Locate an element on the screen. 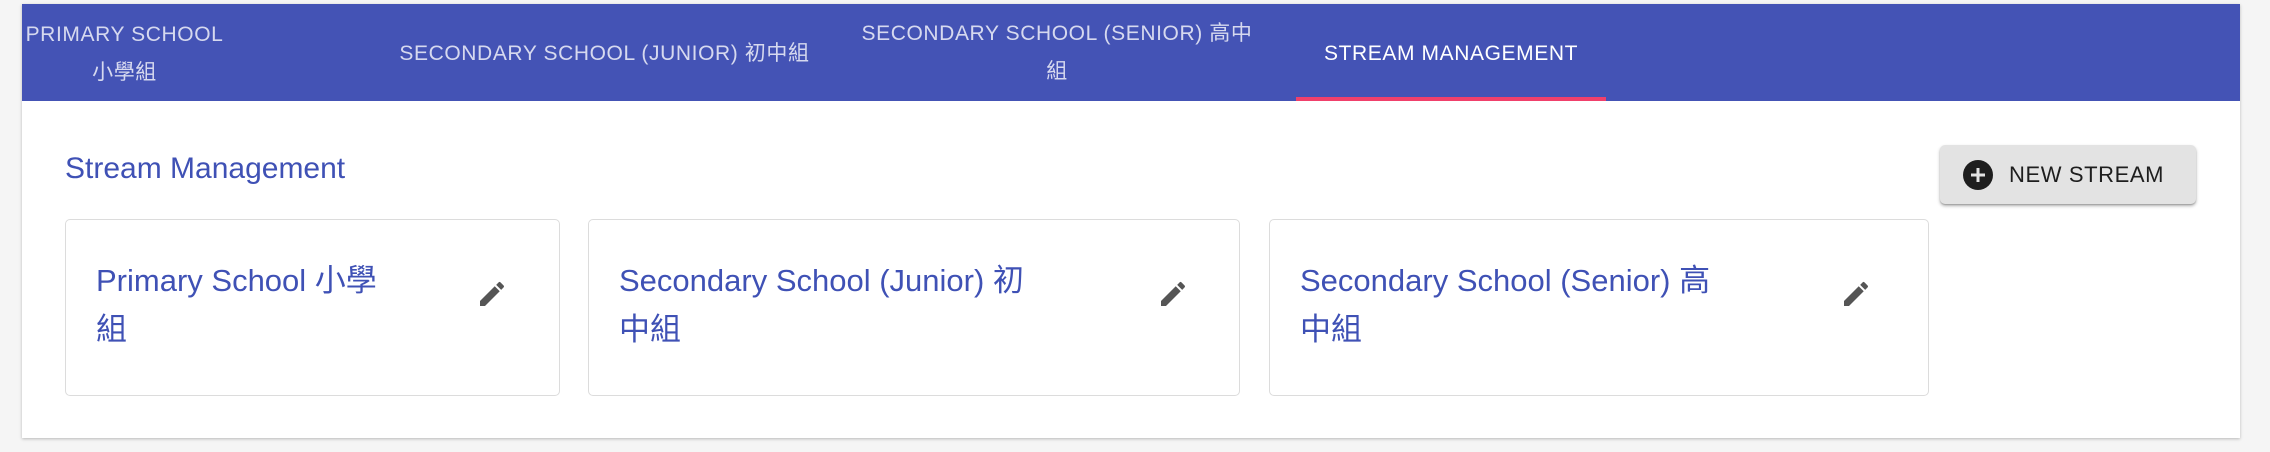  stream-card-title: Secondary School (Senior) 高 中組 is located at coordinates (1505, 305).